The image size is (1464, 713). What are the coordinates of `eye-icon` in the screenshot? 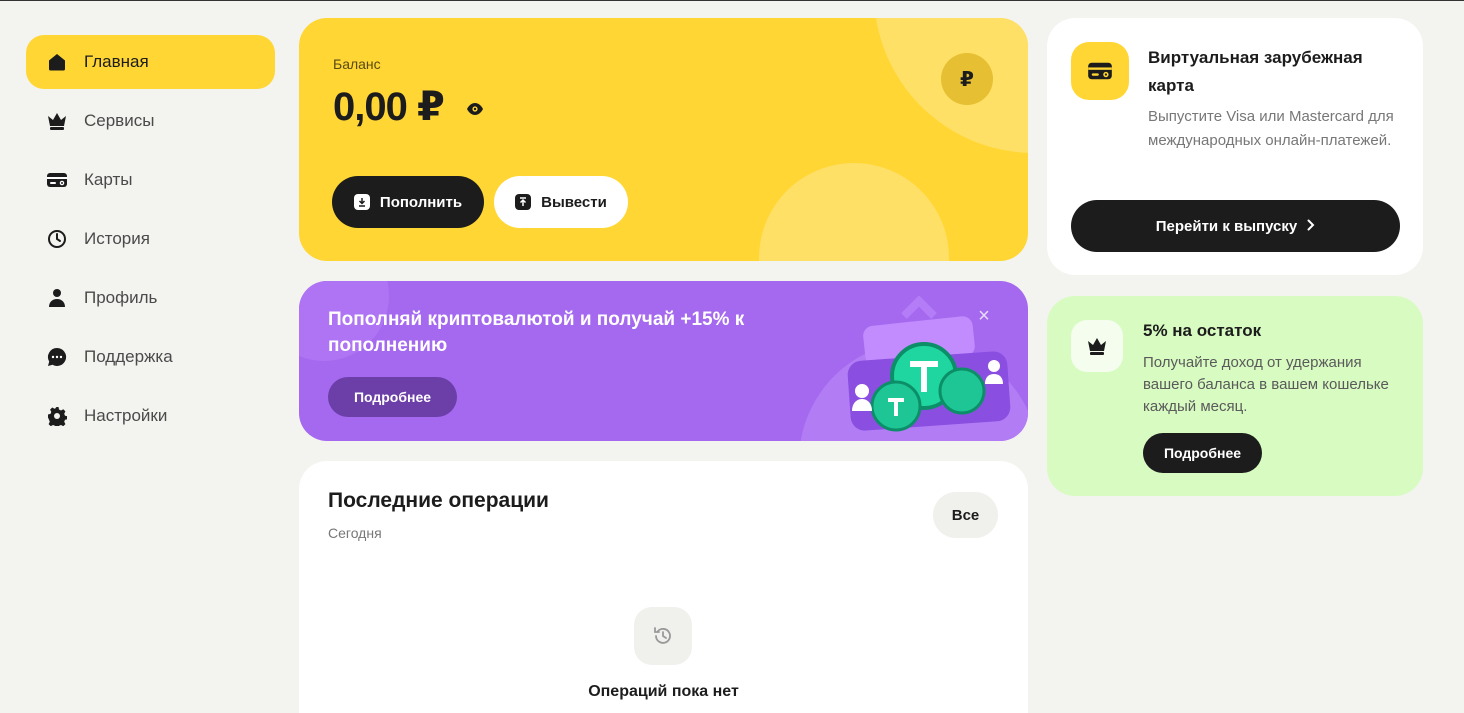 It's located at (475, 109).